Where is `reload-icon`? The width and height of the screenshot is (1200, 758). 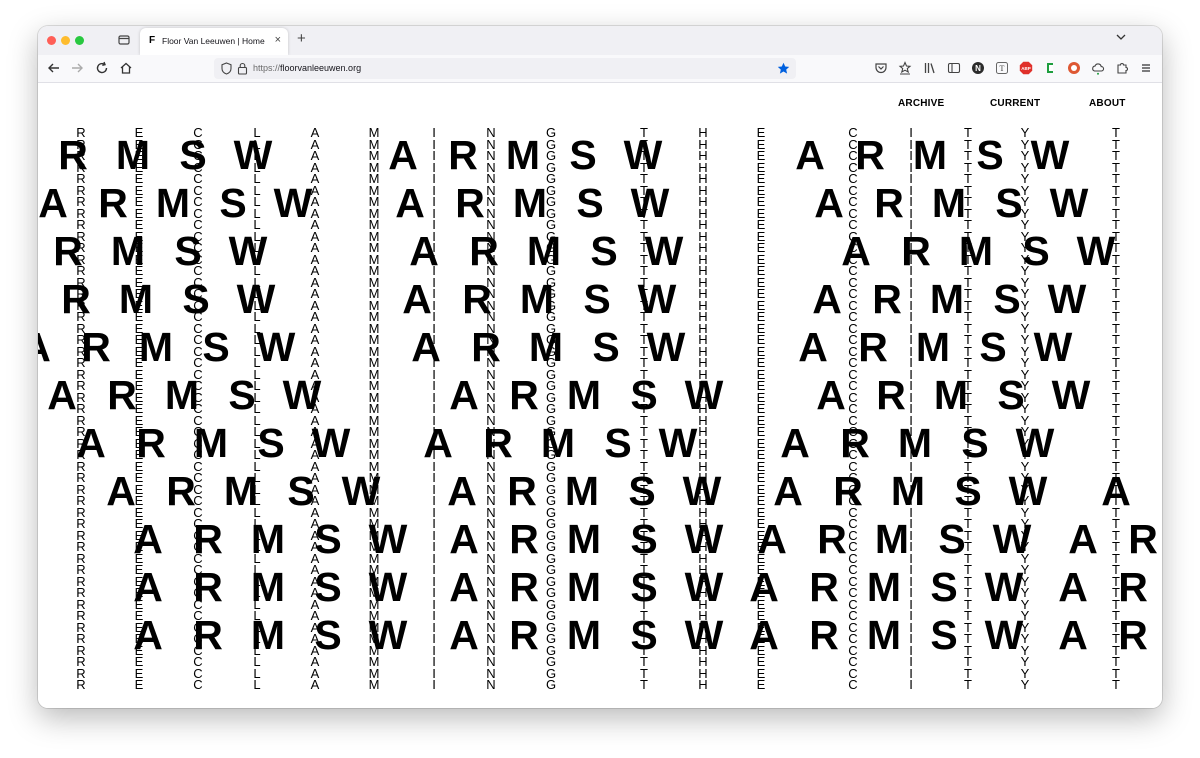 reload-icon is located at coordinates (102, 68).